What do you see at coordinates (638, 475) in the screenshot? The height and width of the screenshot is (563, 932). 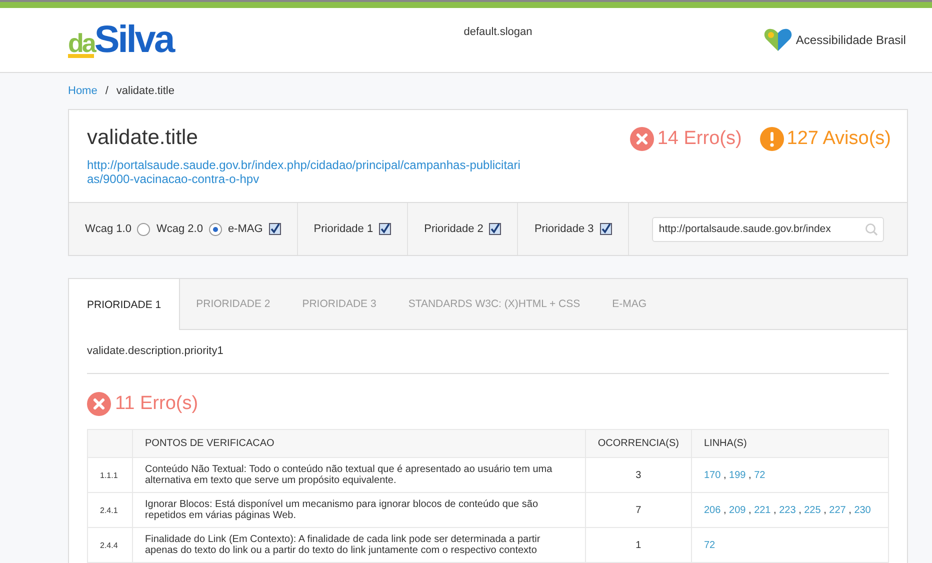 I see `table-cell: 3` at bounding box center [638, 475].